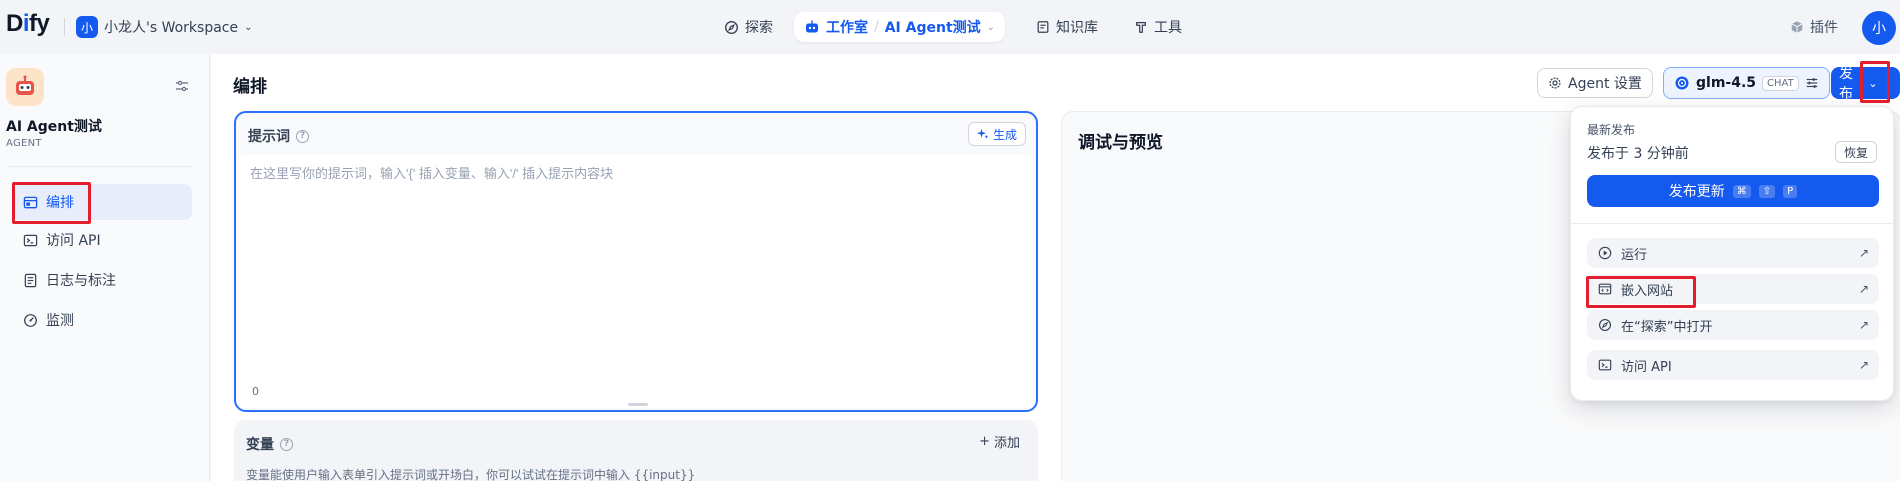  What do you see at coordinates (255, 391) in the screenshot?
I see `character-count: 0` at bounding box center [255, 391].